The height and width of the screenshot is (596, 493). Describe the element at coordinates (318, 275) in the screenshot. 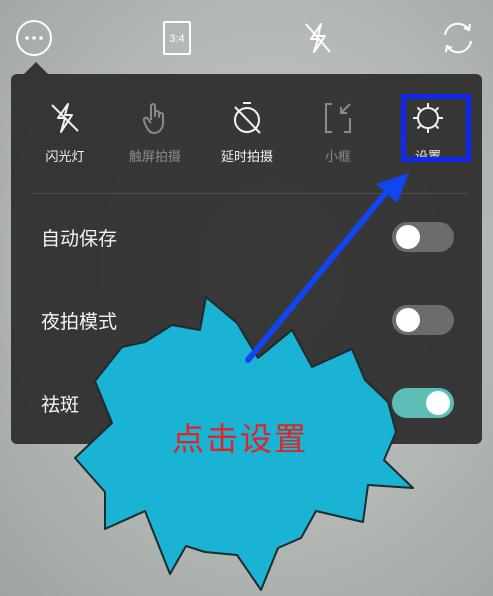

I see `pointer-arrow-shaft` at that location.